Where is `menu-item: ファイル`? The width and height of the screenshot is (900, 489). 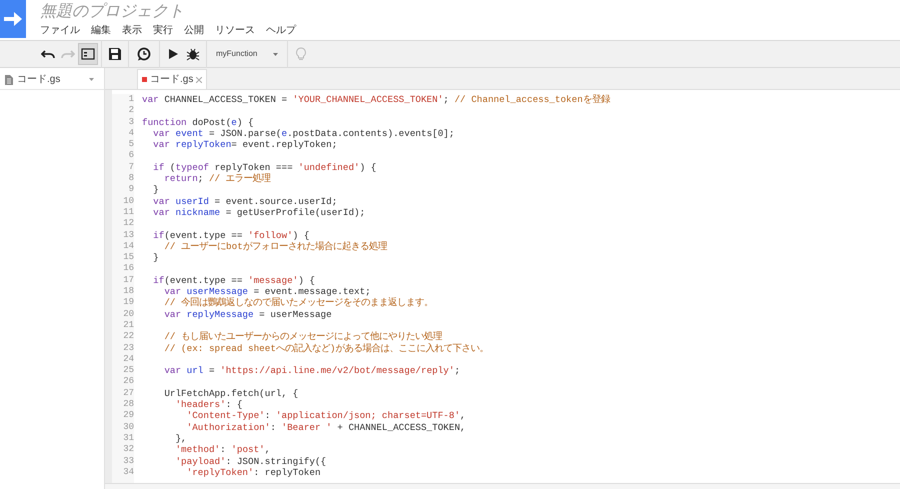 menu-item: ファイル is located at coordinates (60, 31).